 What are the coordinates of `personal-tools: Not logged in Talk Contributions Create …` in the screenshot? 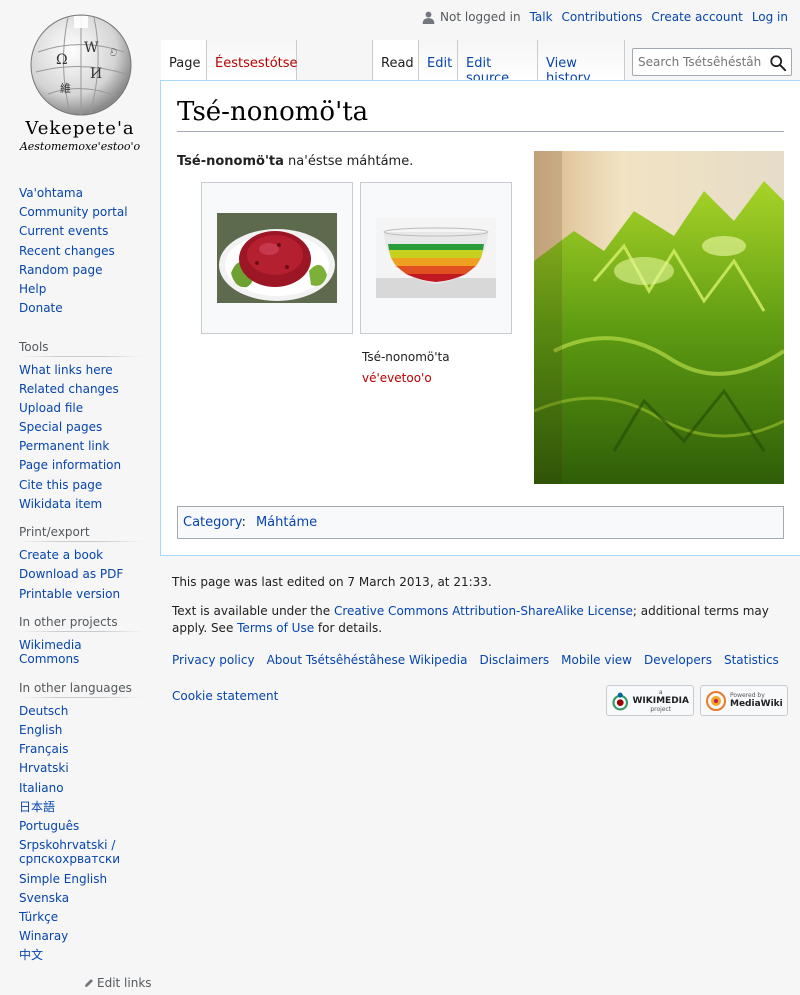 It's located at (605, 17).